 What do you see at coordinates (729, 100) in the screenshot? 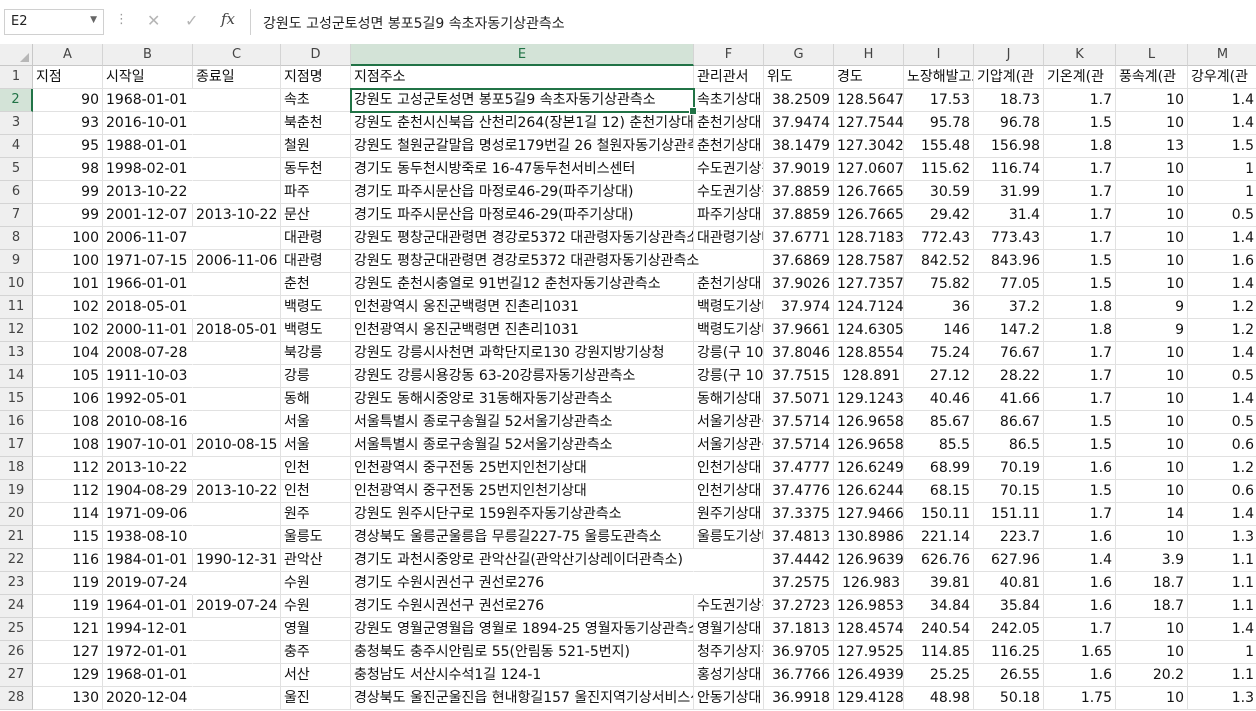
I see `table-cell: 속초기상대` at bounding box center [729, 100].